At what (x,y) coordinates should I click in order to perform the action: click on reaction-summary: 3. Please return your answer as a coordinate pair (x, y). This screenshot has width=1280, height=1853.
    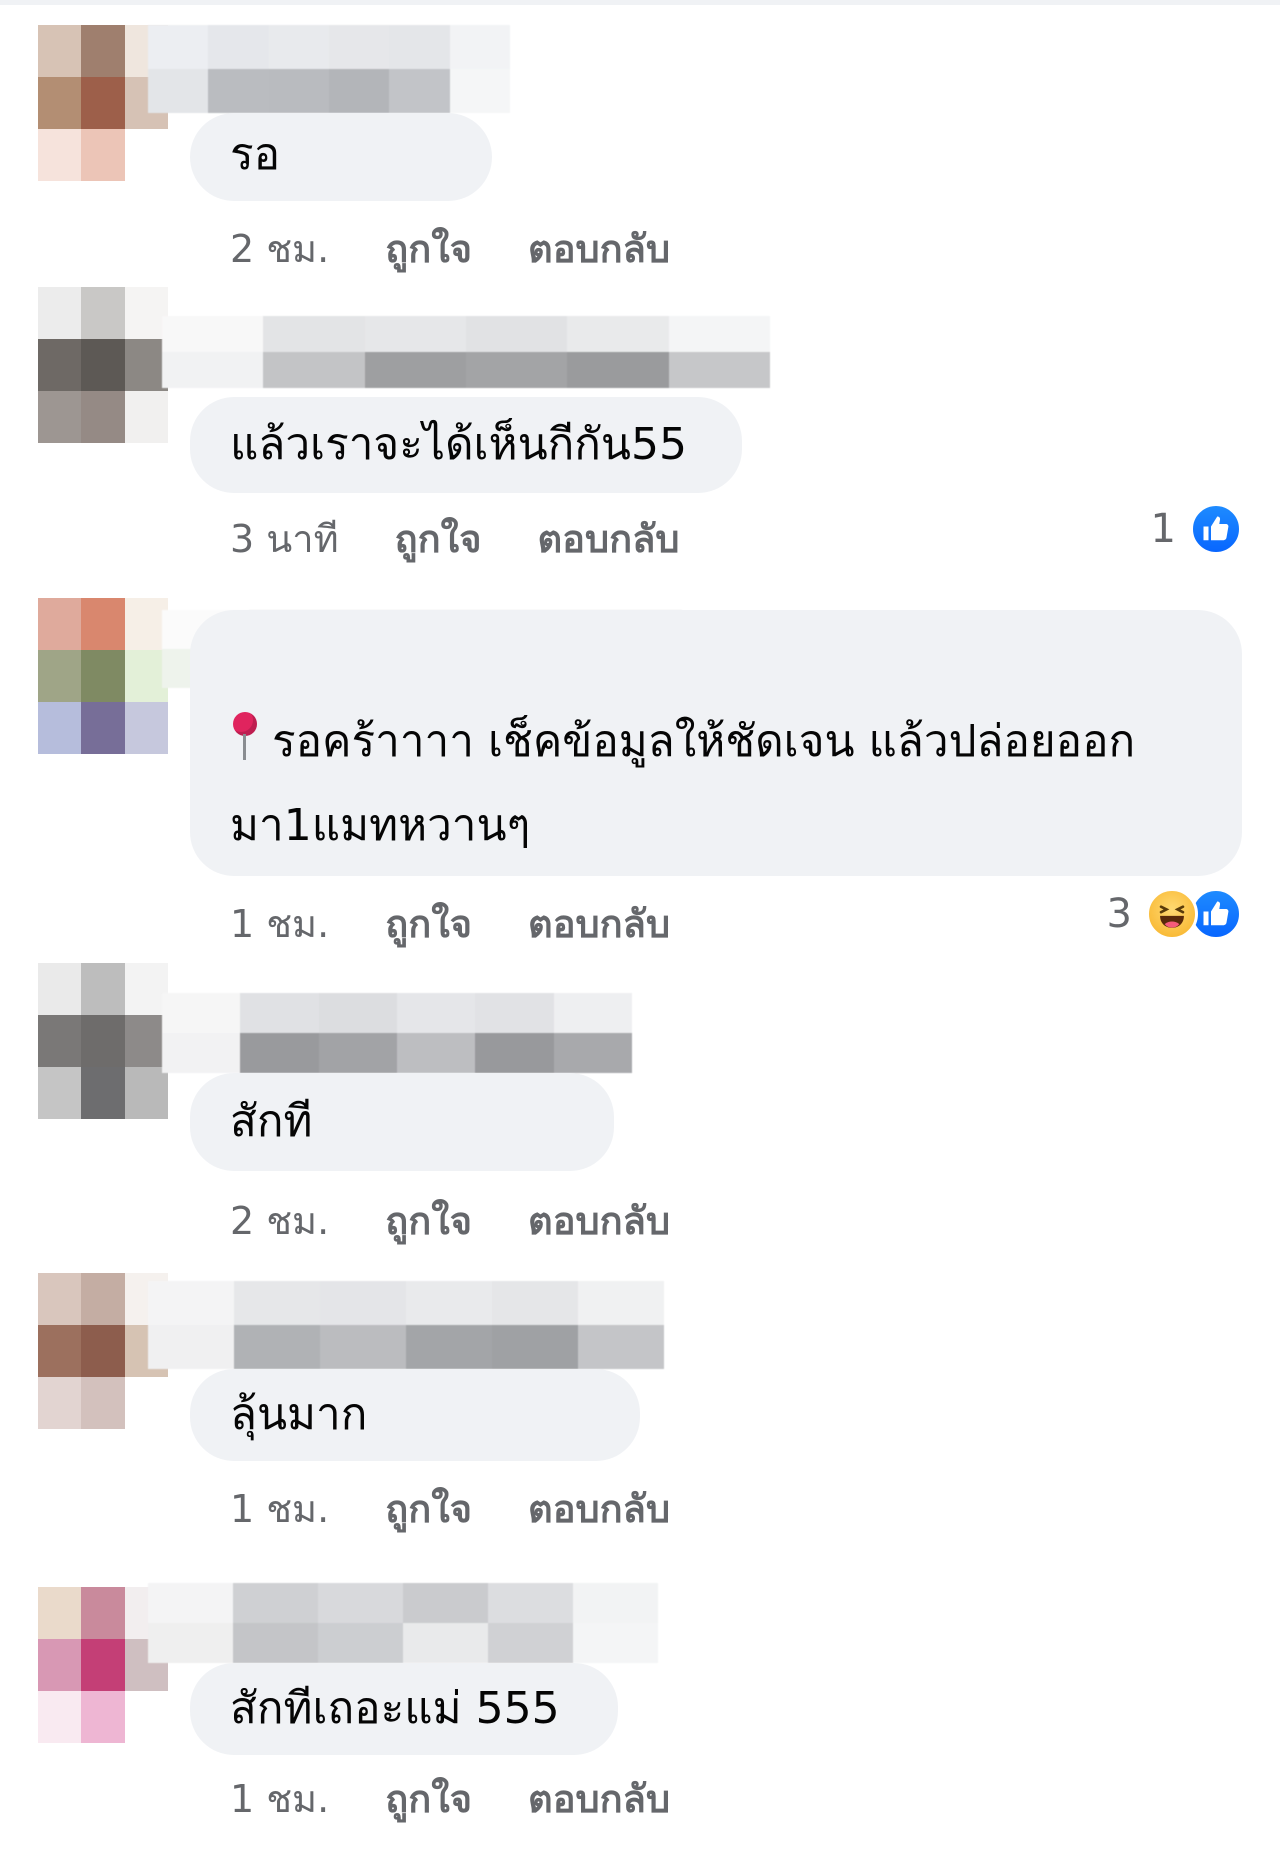
    Looking at the image, I should click on (1174, 914).